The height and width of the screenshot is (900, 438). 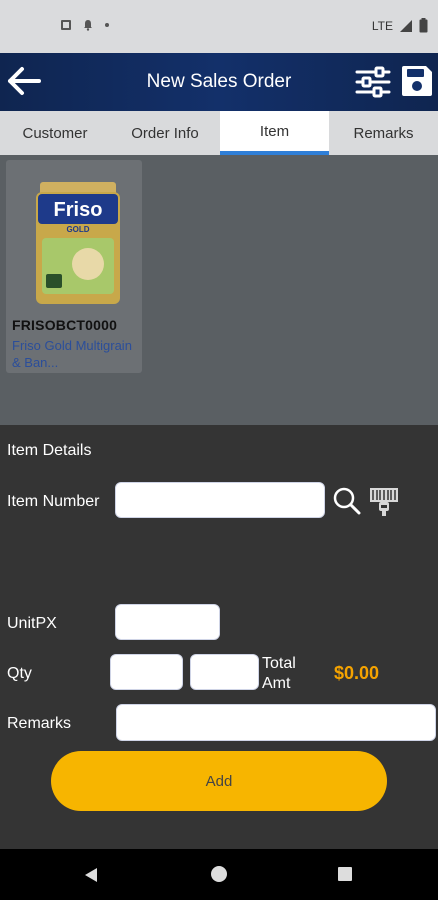 I want to click on sliders-icon, so click(x=373, y=82).